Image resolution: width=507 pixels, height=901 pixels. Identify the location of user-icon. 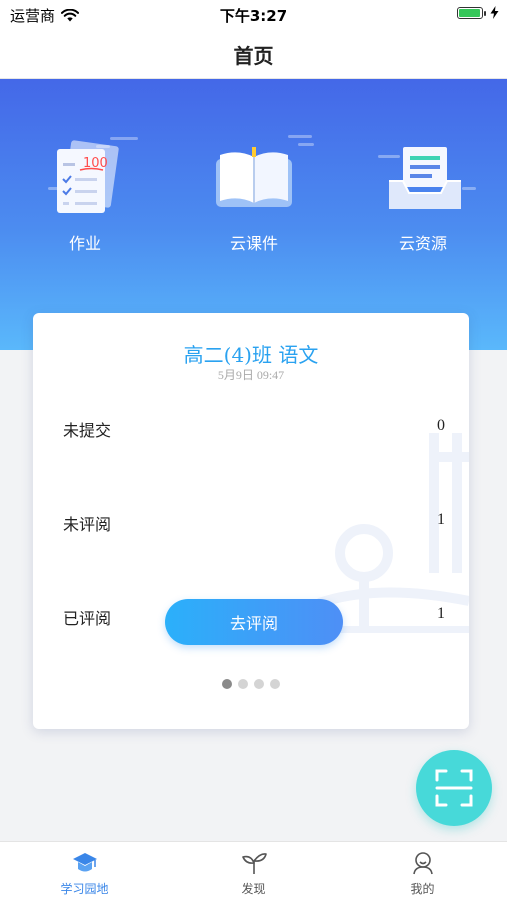
(422, 863).